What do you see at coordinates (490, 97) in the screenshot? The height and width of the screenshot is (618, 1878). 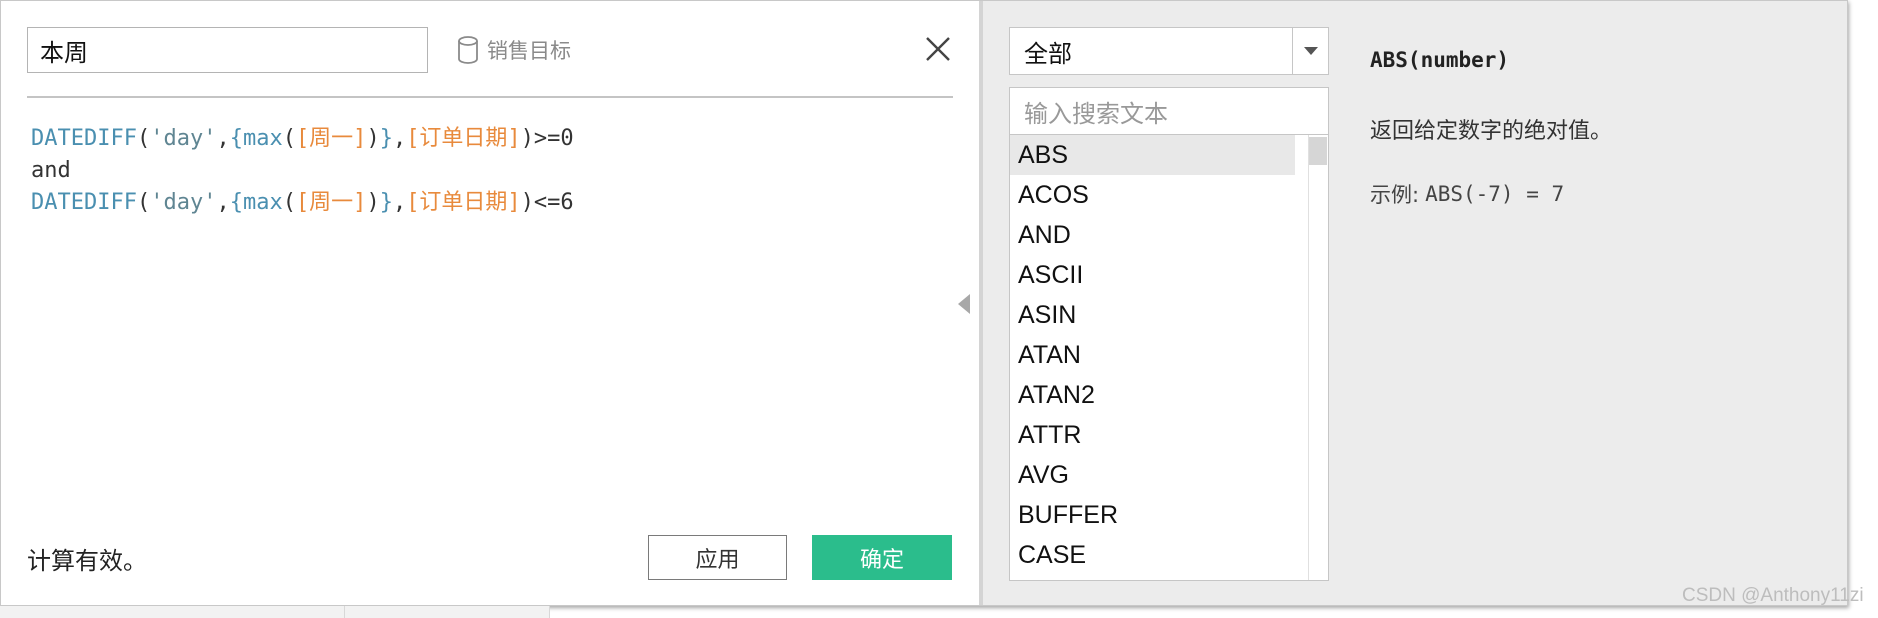 I see `divider` at bounding box center [490, 97].